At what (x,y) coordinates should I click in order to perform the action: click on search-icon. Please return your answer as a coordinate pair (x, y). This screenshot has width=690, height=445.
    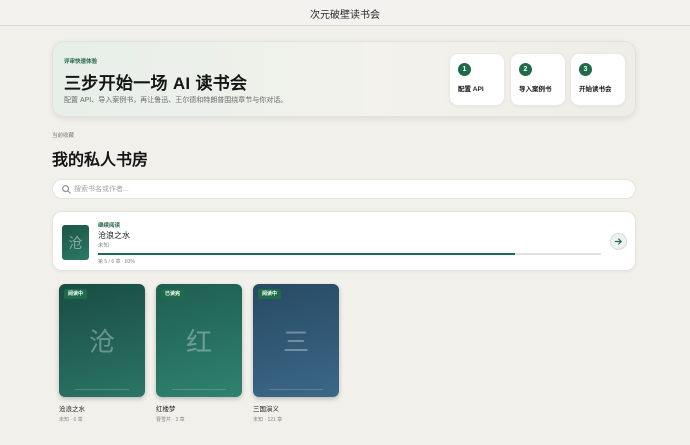
    Looking at the image, I should click on (66, 189).